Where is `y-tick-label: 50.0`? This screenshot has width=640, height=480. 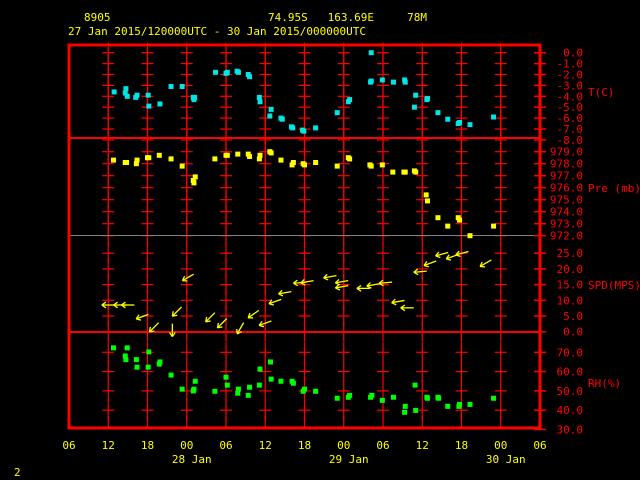
y-tick-label: 50.0 is located at coordinates (570, 391).